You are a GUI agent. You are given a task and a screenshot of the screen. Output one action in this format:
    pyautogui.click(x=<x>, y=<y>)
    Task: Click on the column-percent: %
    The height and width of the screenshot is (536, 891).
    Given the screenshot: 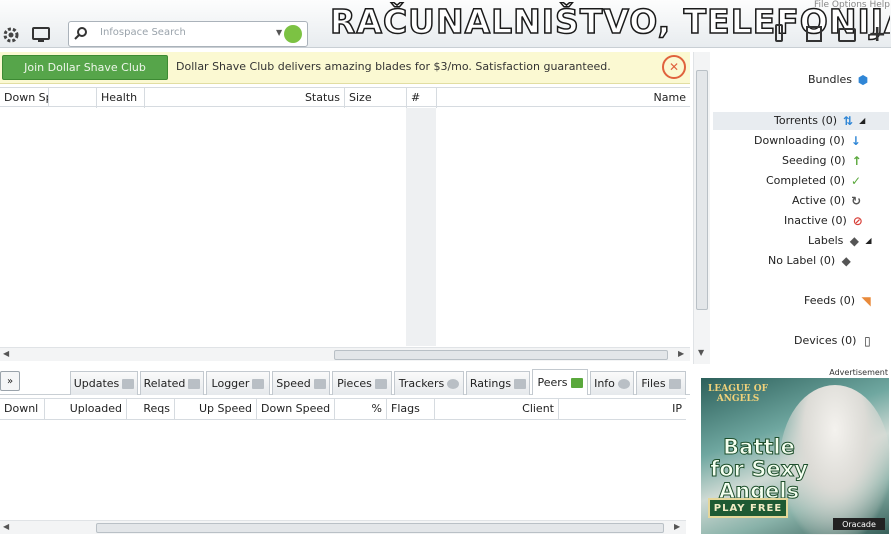 What is the action you would take?
    pyautogui.click(x=360, y=409)
    